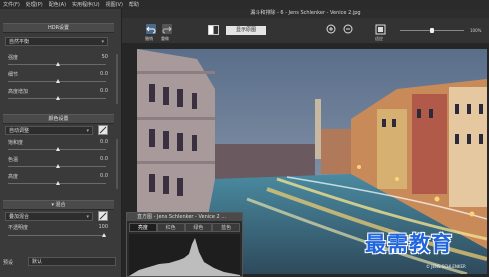 Image resolution: width=489 pixels, height=277 pixels. I want to click on hdr-preset-dropdown: 自然平衡 ▾, so click(56, 41).